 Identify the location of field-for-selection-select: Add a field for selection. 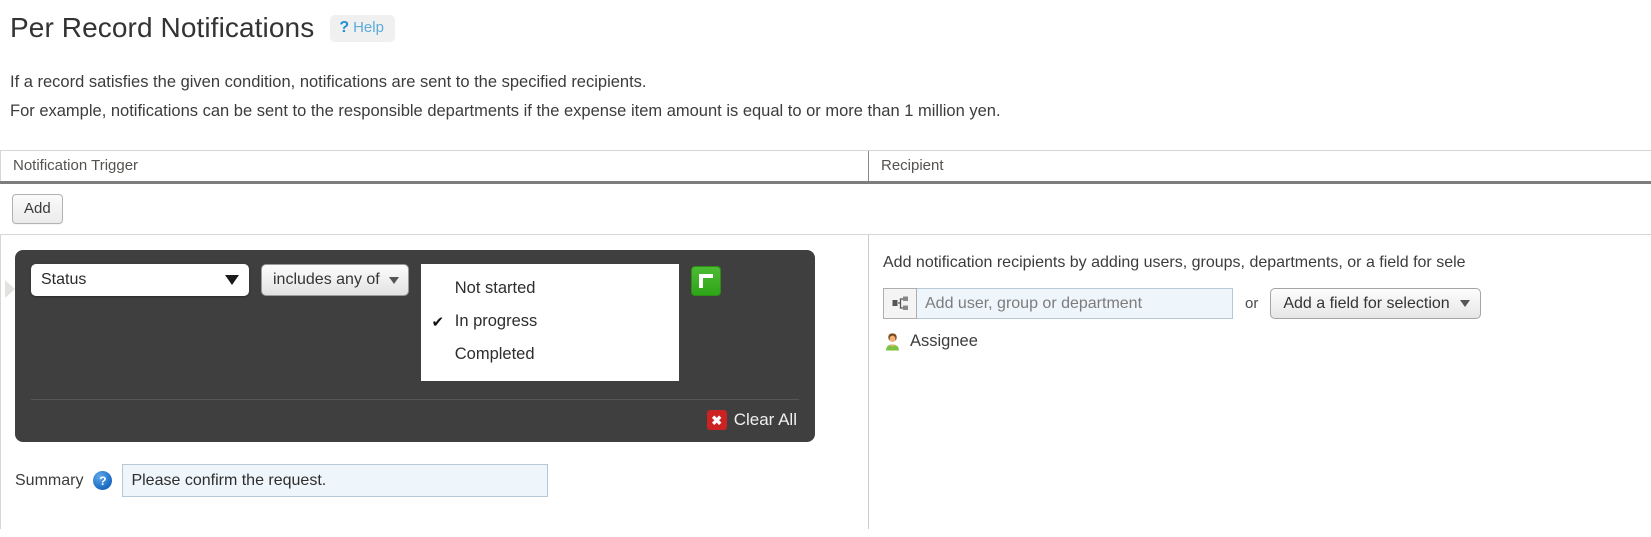
(1375, 303).